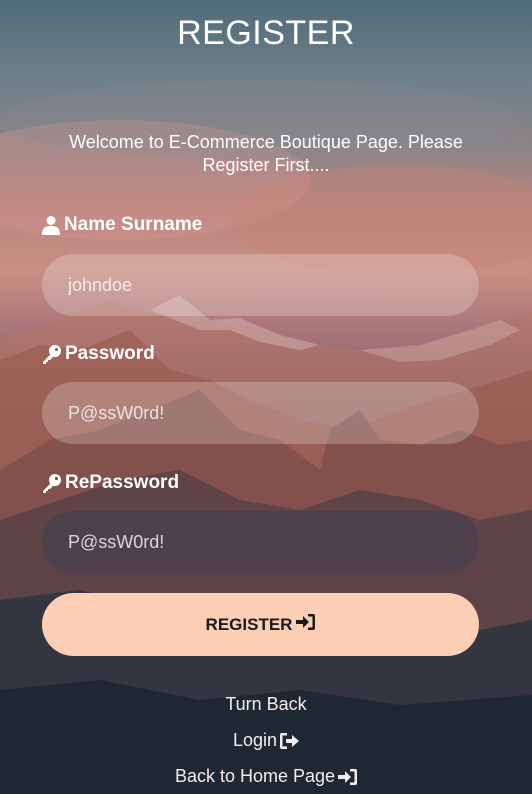 Image resolution: width=532 pixels, height=794 pixels. I want to click on register-button-label: REGISTER, so click(249, 624).